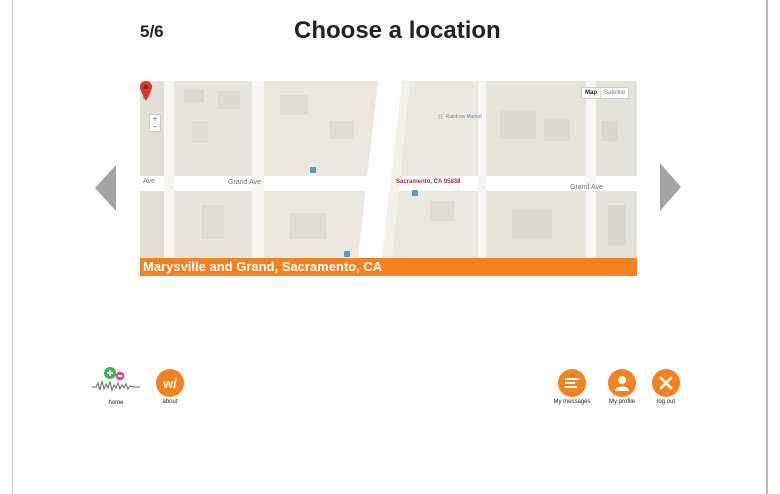 This screenshot has width=780, height=494. What do you see at coordinates (397, 30) in the screenshot?
I see `page-title: Choose a location` at bounding box center [397, 30].